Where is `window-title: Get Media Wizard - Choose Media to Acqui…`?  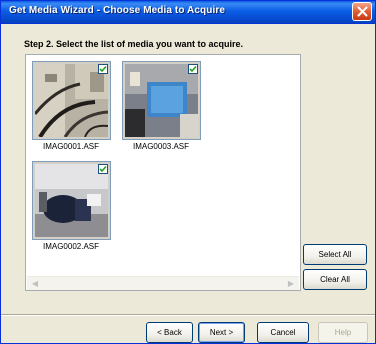
window-title: Get Media Wizard - Choose Media to Acqui… is located at coordinates (117, 10).